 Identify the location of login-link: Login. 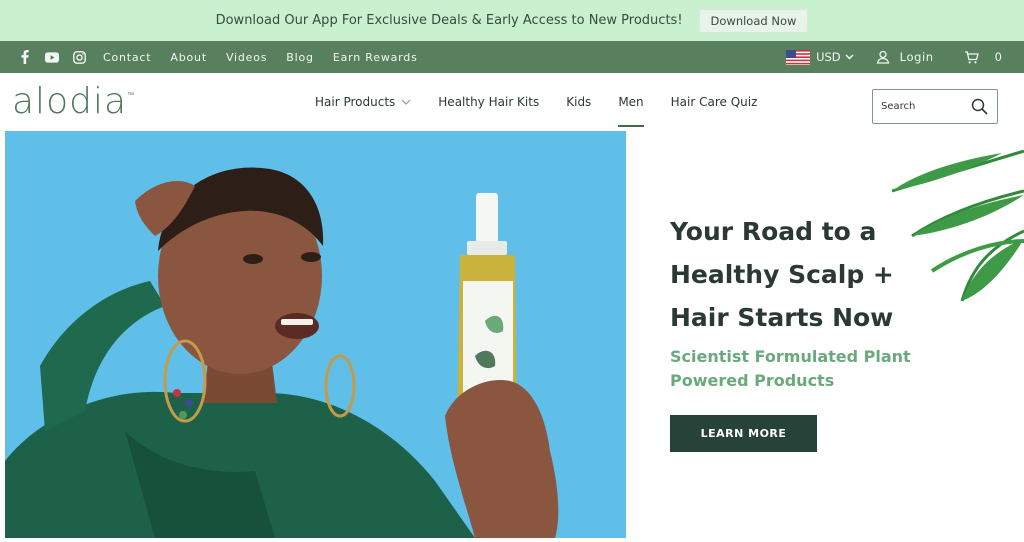
(917, 57).